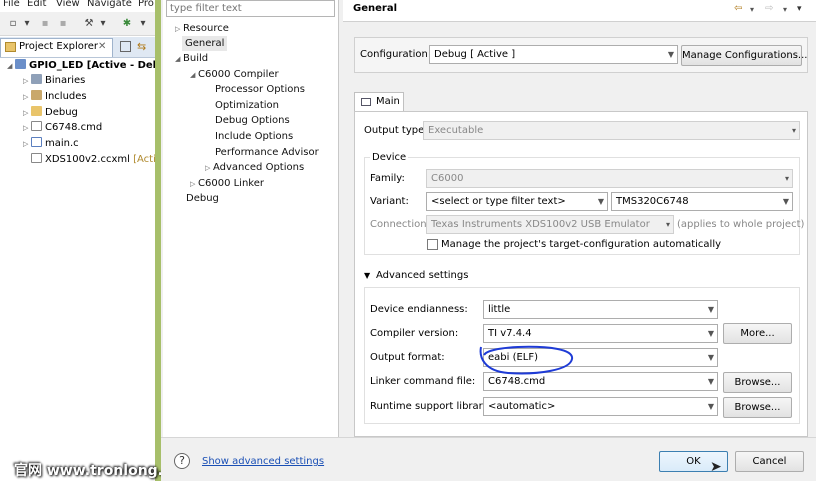 Image resolution: width=816 pixels, height=481 pixels. What do you see at coordinates (62, 127) in the screenshot?
I see `tree-item-cmd-file: ▷ C6748.cmd` at bounding box center [62, 127].